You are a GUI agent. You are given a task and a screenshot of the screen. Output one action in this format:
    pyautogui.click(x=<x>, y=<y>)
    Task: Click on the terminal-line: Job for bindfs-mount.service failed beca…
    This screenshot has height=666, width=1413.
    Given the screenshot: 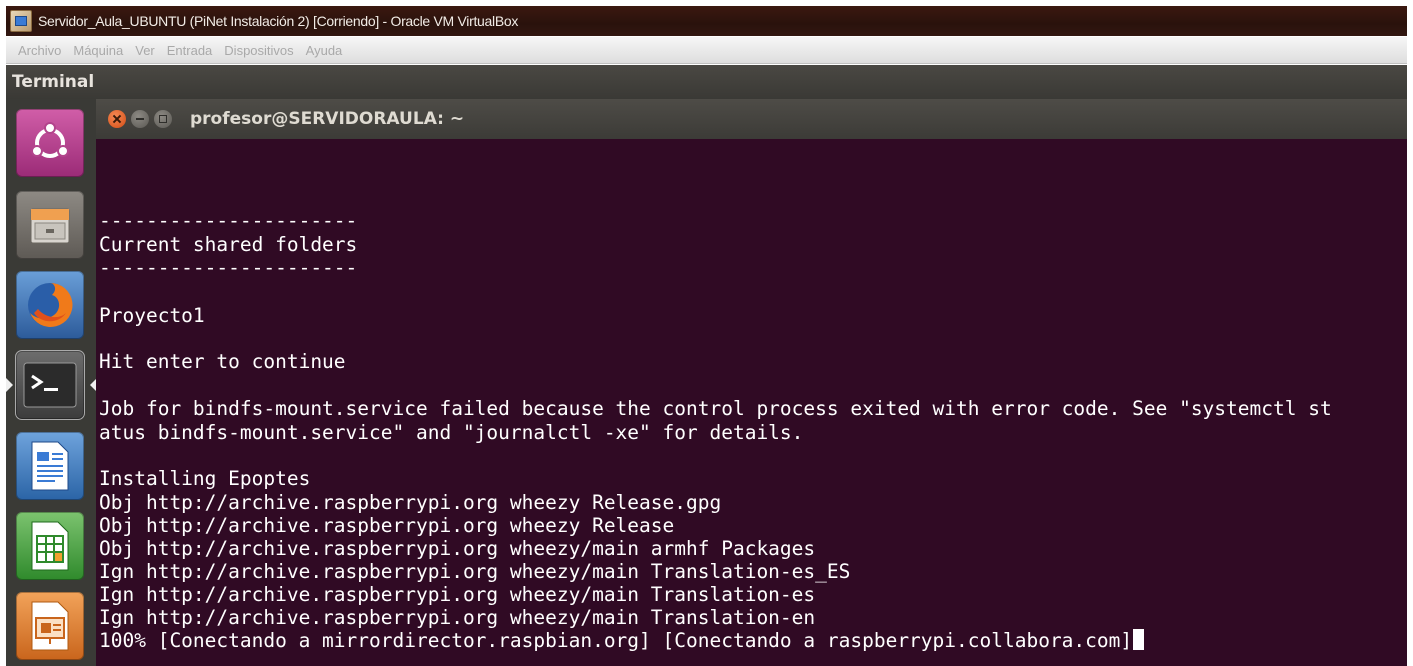 What is the action you would take?
    pyautogui.click(x=715, y=408)
    